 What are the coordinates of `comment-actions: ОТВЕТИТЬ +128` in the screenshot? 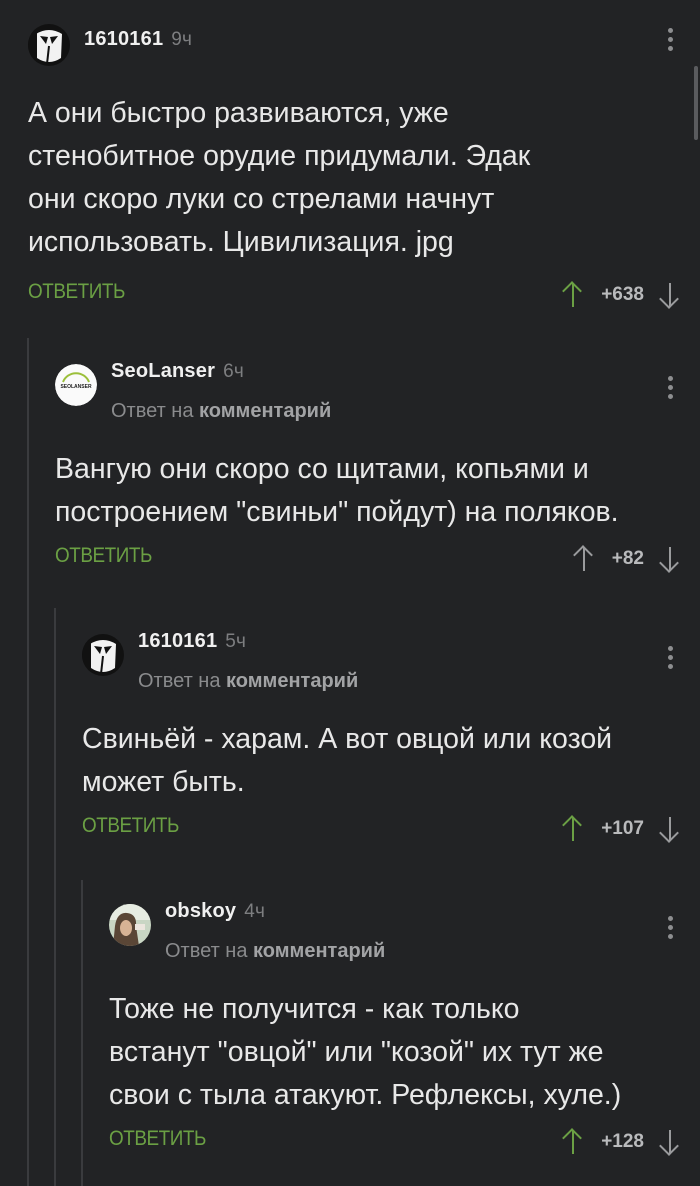 It's located at (404, 1145).